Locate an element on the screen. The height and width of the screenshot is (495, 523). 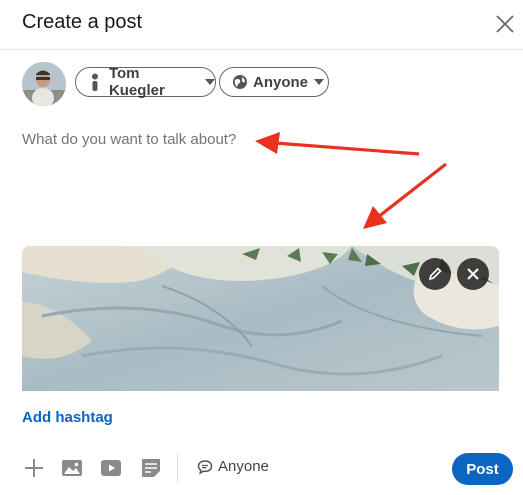
document-icon is located at coordinates (151, 468).